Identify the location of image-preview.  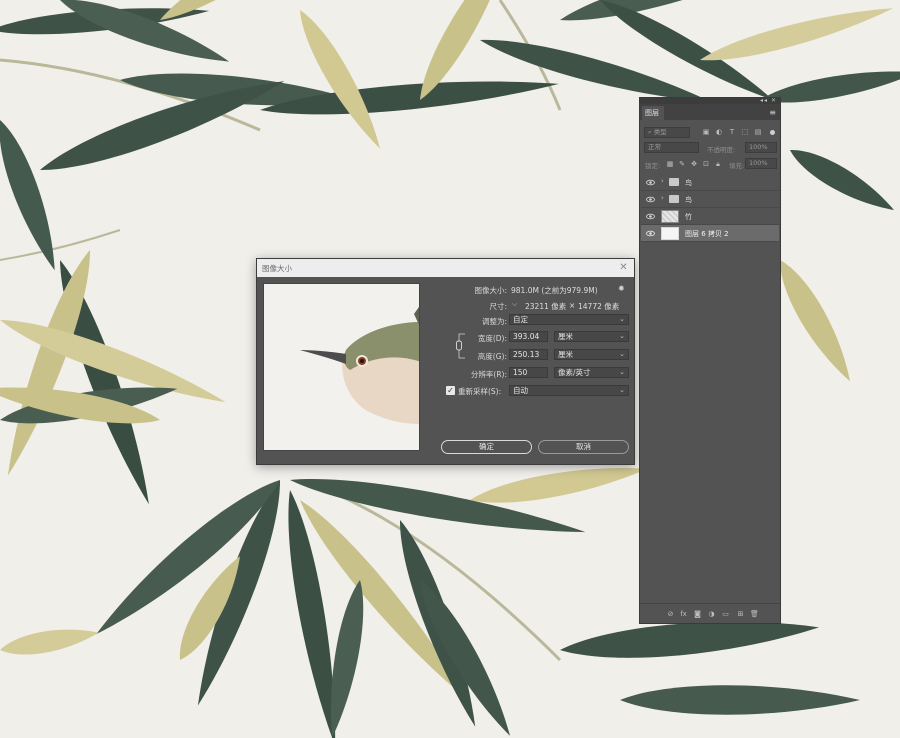
(341, 367).